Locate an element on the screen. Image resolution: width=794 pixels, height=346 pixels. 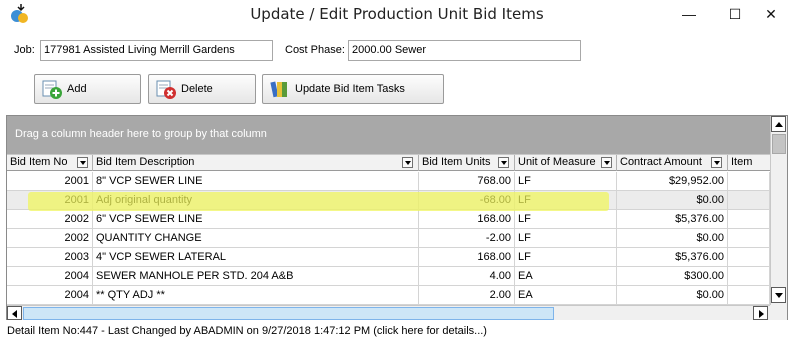
table-cell: -2.00 is located at coordinates (467, 238).